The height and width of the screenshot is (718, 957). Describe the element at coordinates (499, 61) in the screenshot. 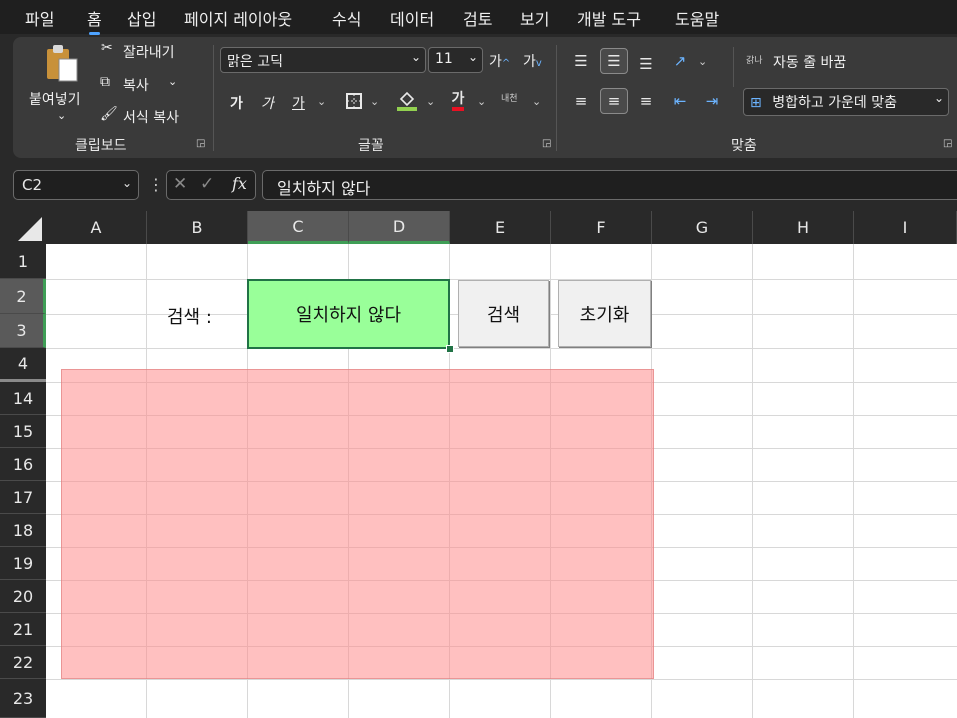

I see `grow-font-button: 가^` at that location.